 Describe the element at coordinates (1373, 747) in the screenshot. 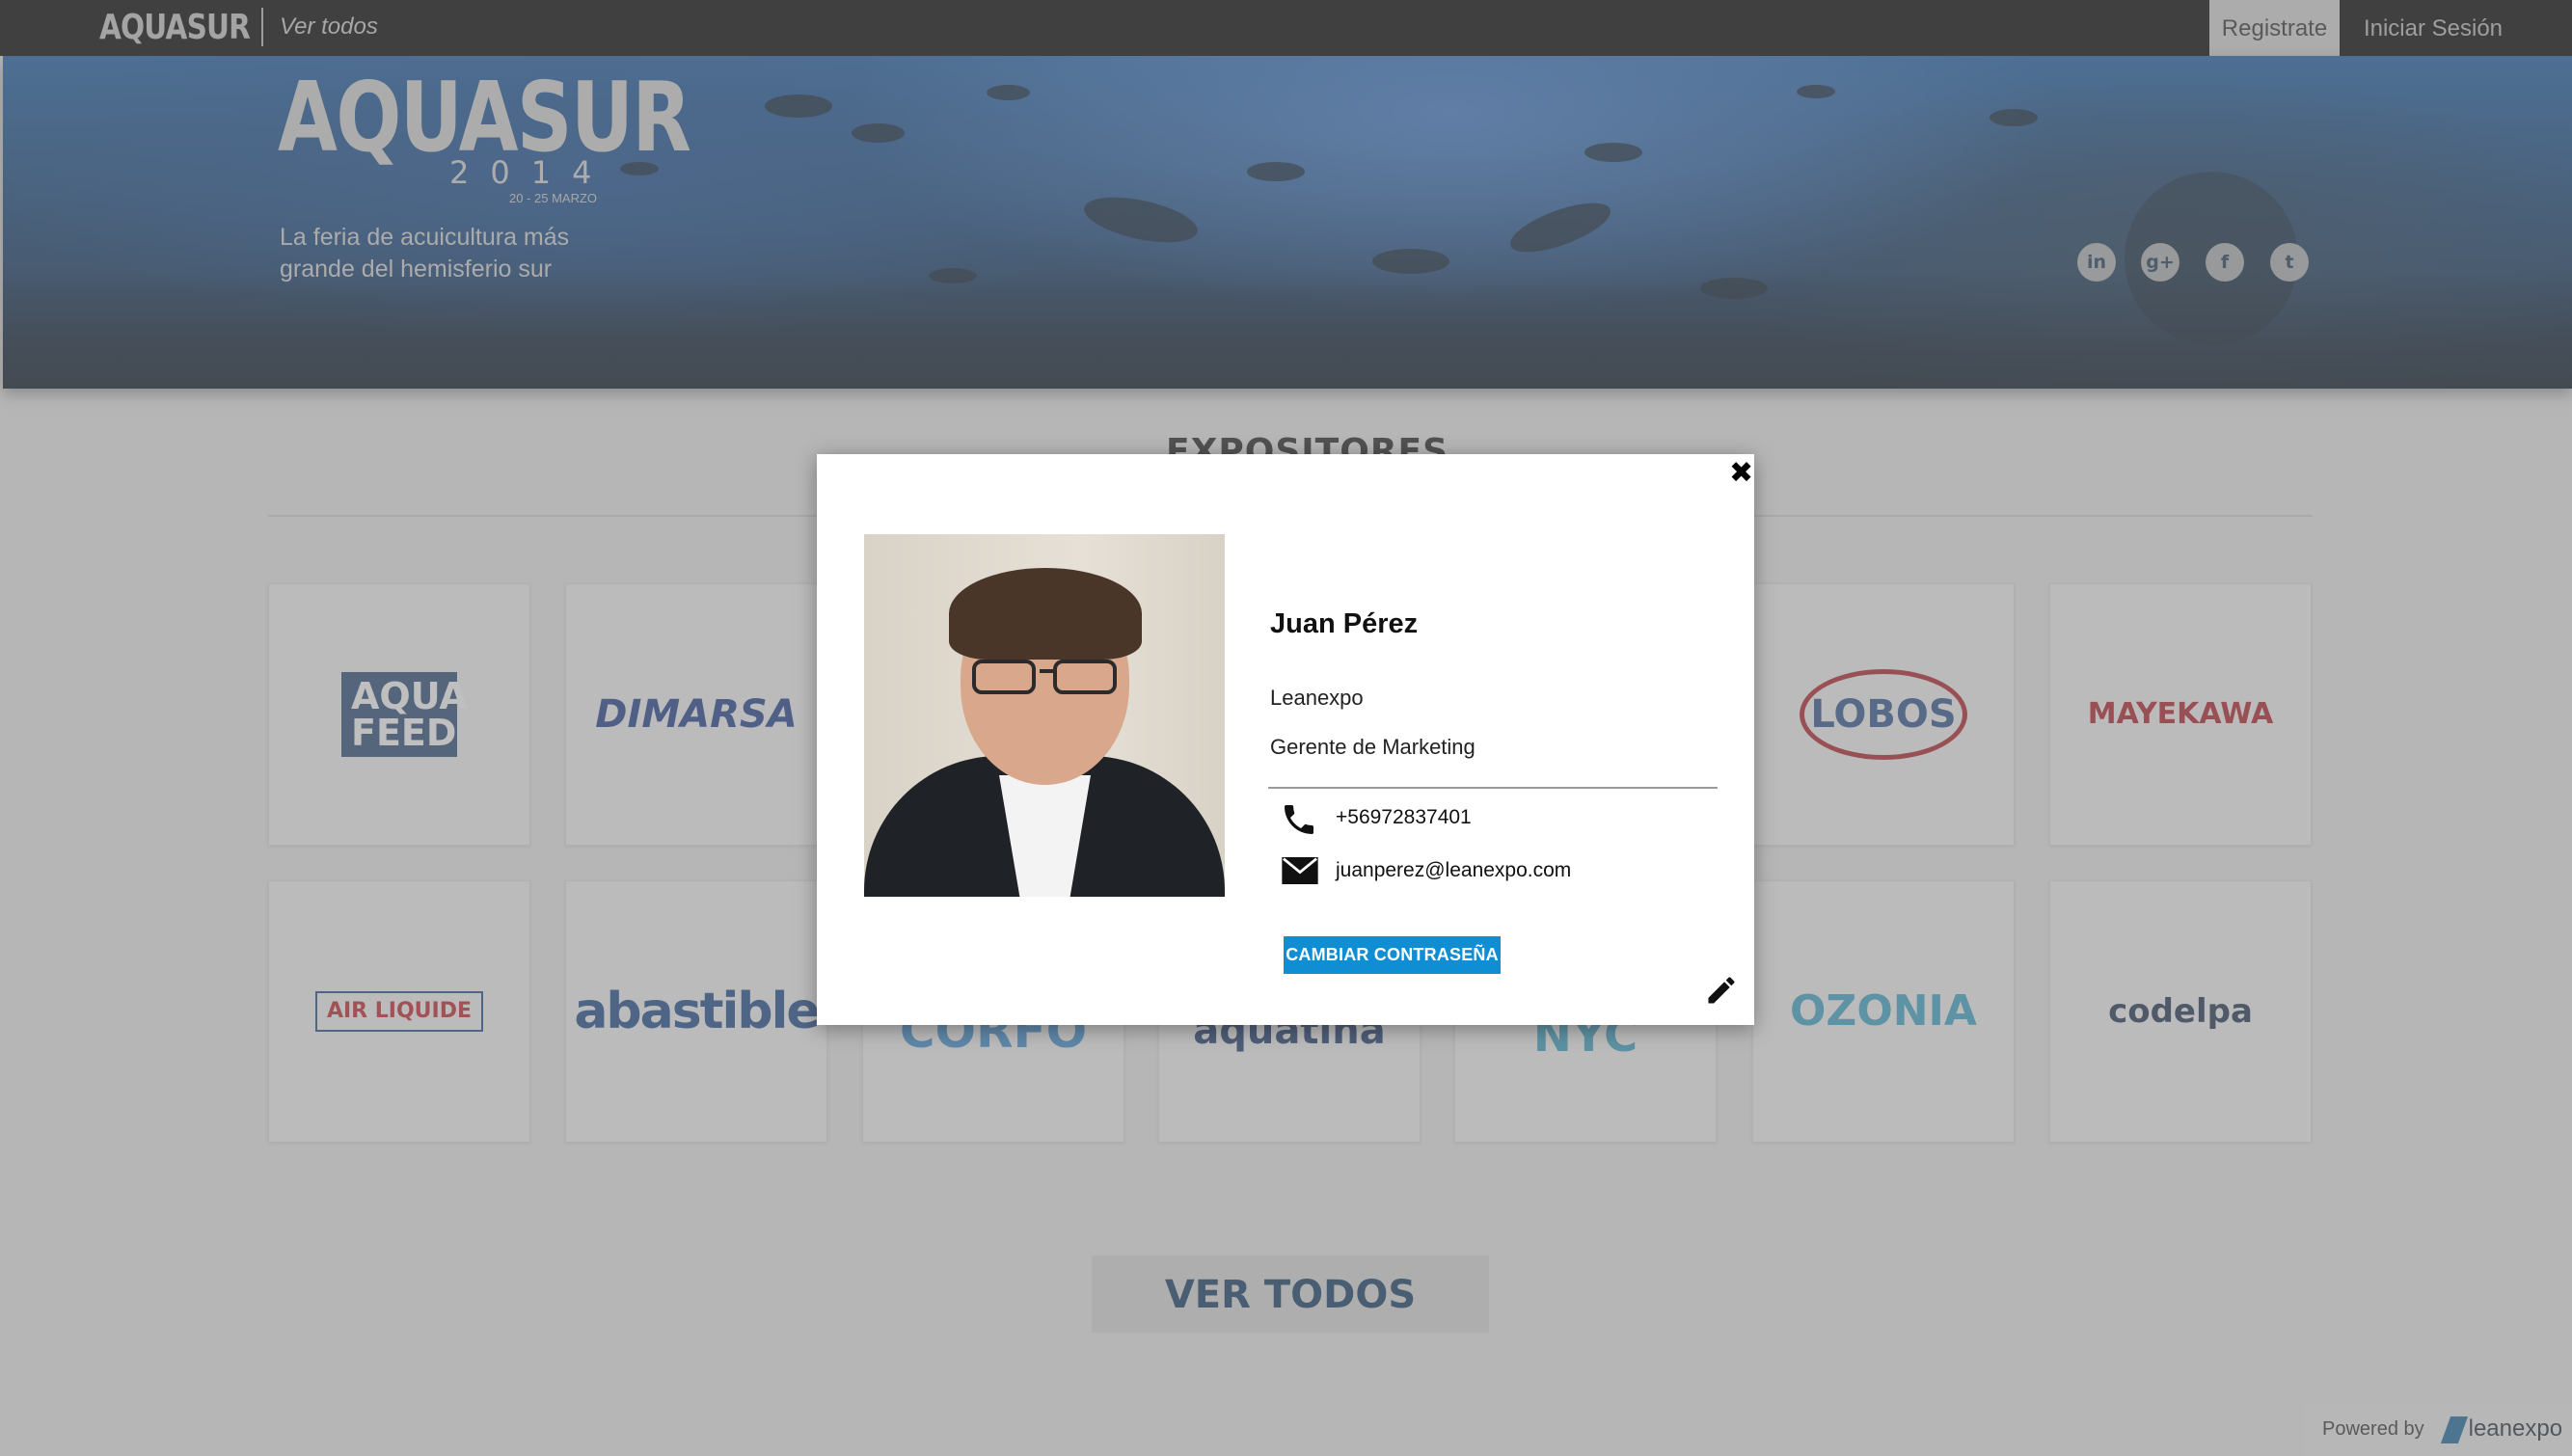

I see `profile-role: Gerente de Marketing` at that location.